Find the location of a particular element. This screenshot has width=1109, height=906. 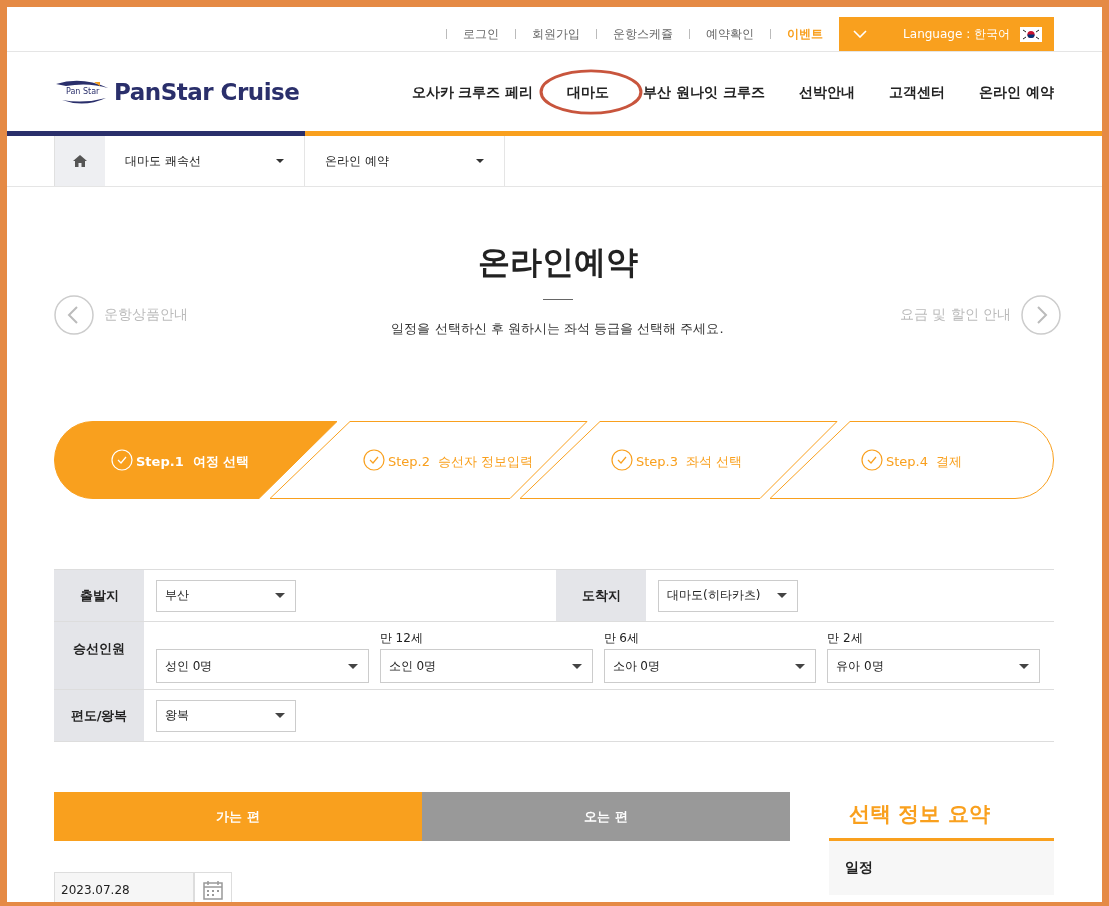

top-link: 예약확인 is located at coordinates (730, 34).